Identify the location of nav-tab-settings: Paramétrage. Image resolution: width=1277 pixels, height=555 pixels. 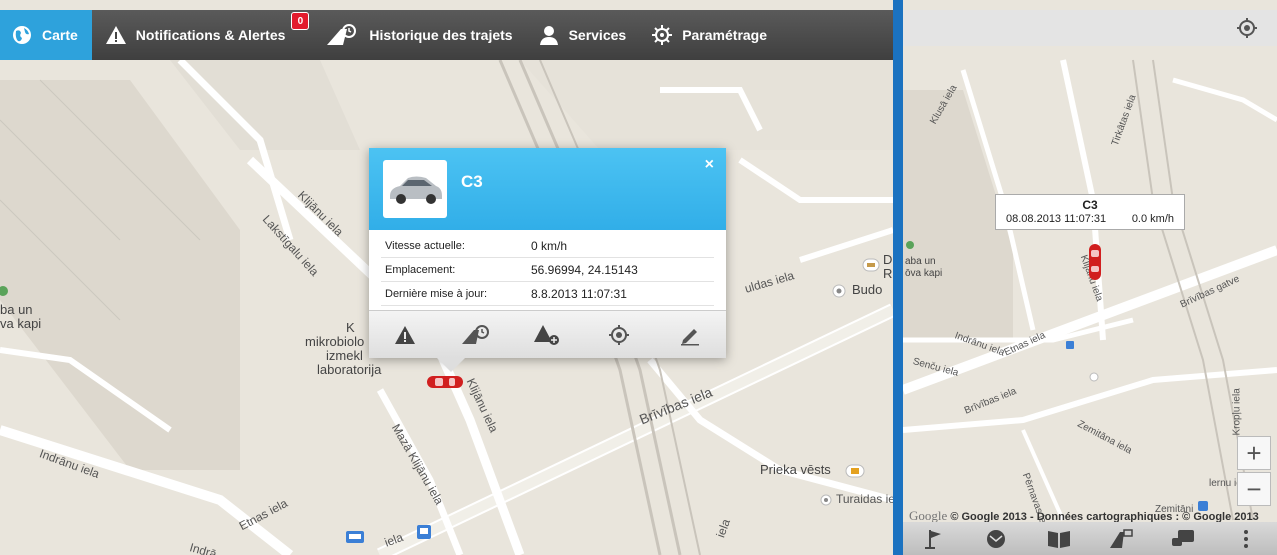
(708, 35).